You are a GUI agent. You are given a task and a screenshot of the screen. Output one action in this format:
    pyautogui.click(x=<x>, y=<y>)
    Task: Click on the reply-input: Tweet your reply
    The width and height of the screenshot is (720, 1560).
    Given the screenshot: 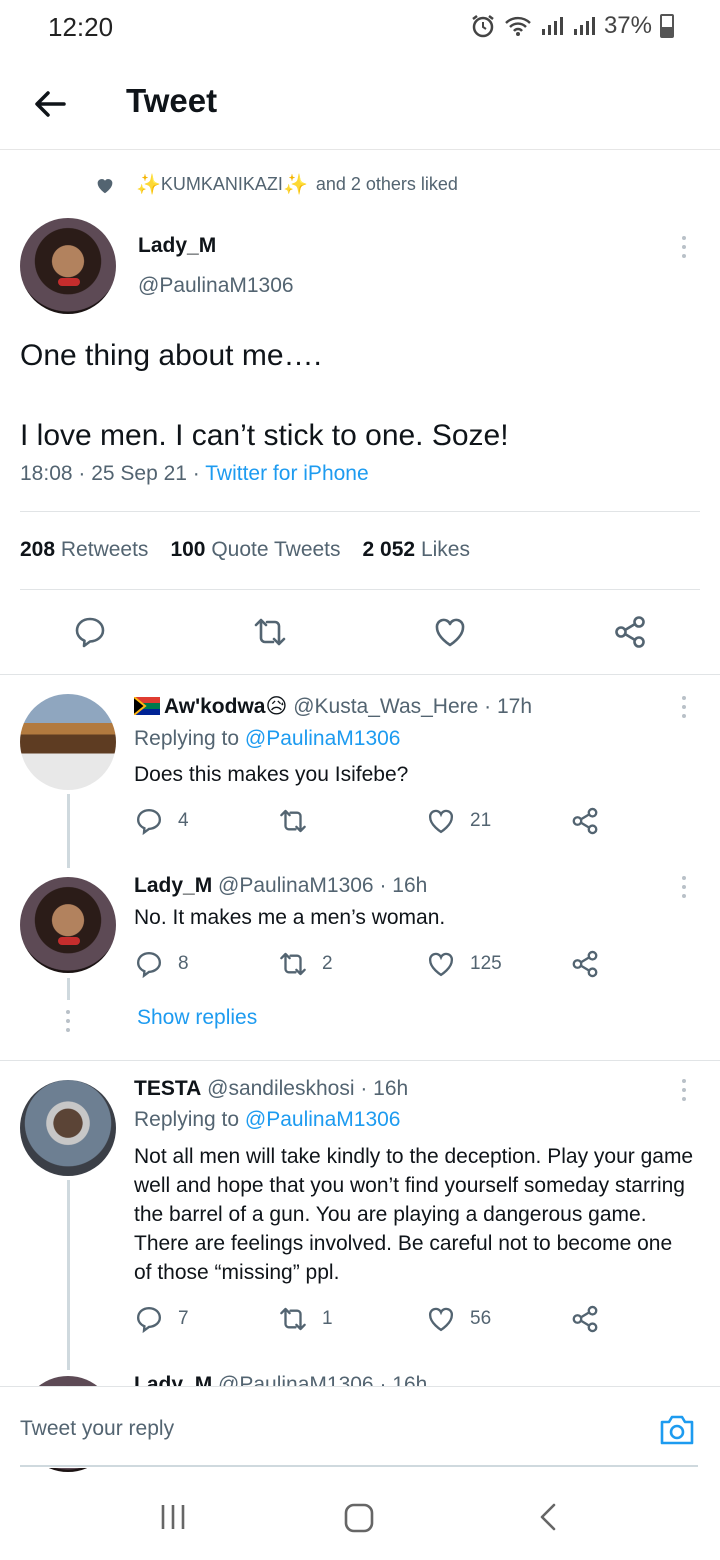 What is the action you would take?
    pyautogui.click(x=97, y=1429)
    